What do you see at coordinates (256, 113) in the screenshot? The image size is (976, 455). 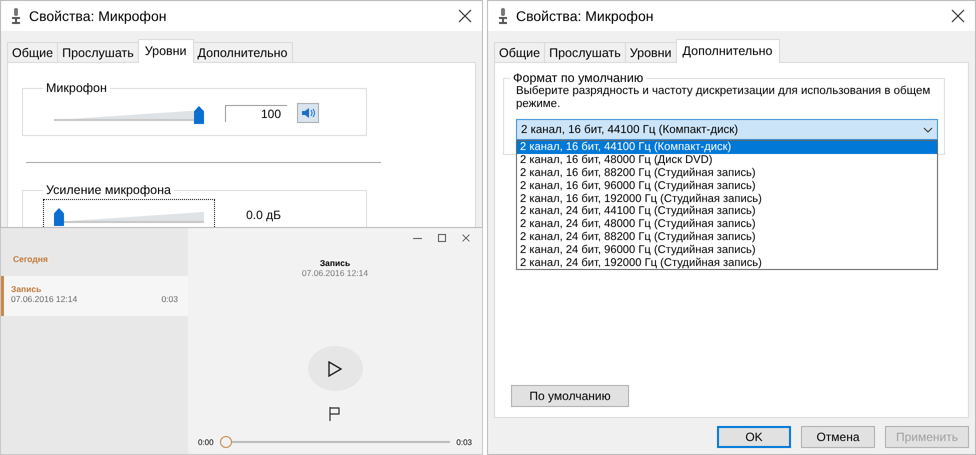 I see `value-field: 100` at bounding box center [256, 113].